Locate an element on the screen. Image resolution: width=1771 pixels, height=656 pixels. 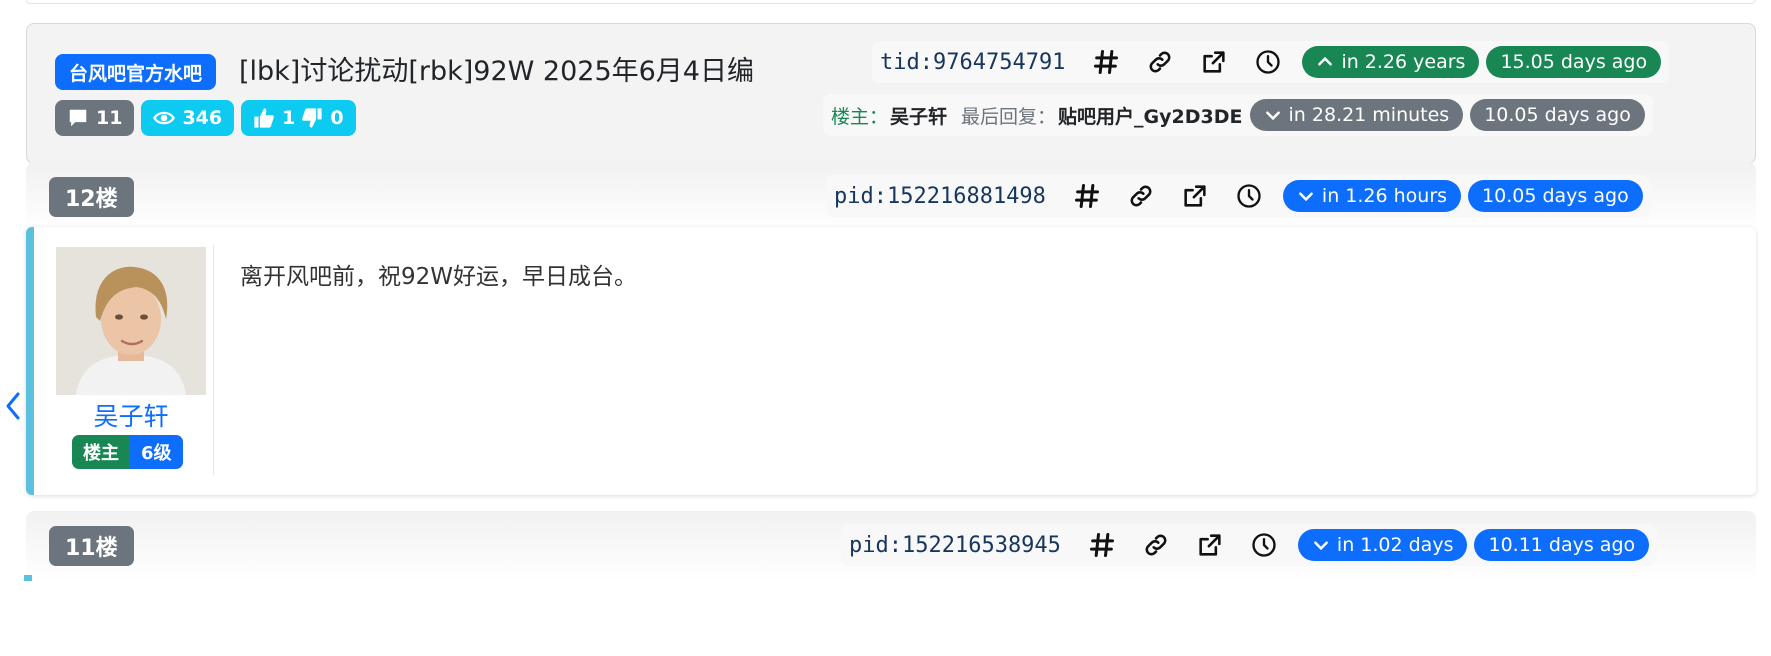
last-reply-relative: in 28.21 minutes is located at coordinates (1356, 115).